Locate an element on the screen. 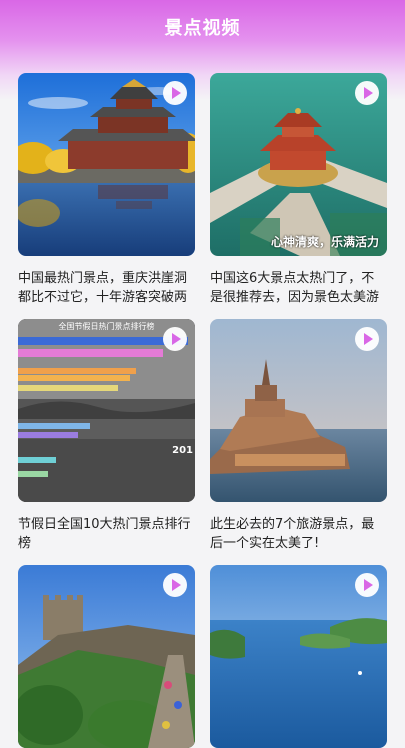 The height and width of the screenshot is (748, 405). video-caption: 节假日全国10大热门景点排行榜 is located at coordinates (104, 534).